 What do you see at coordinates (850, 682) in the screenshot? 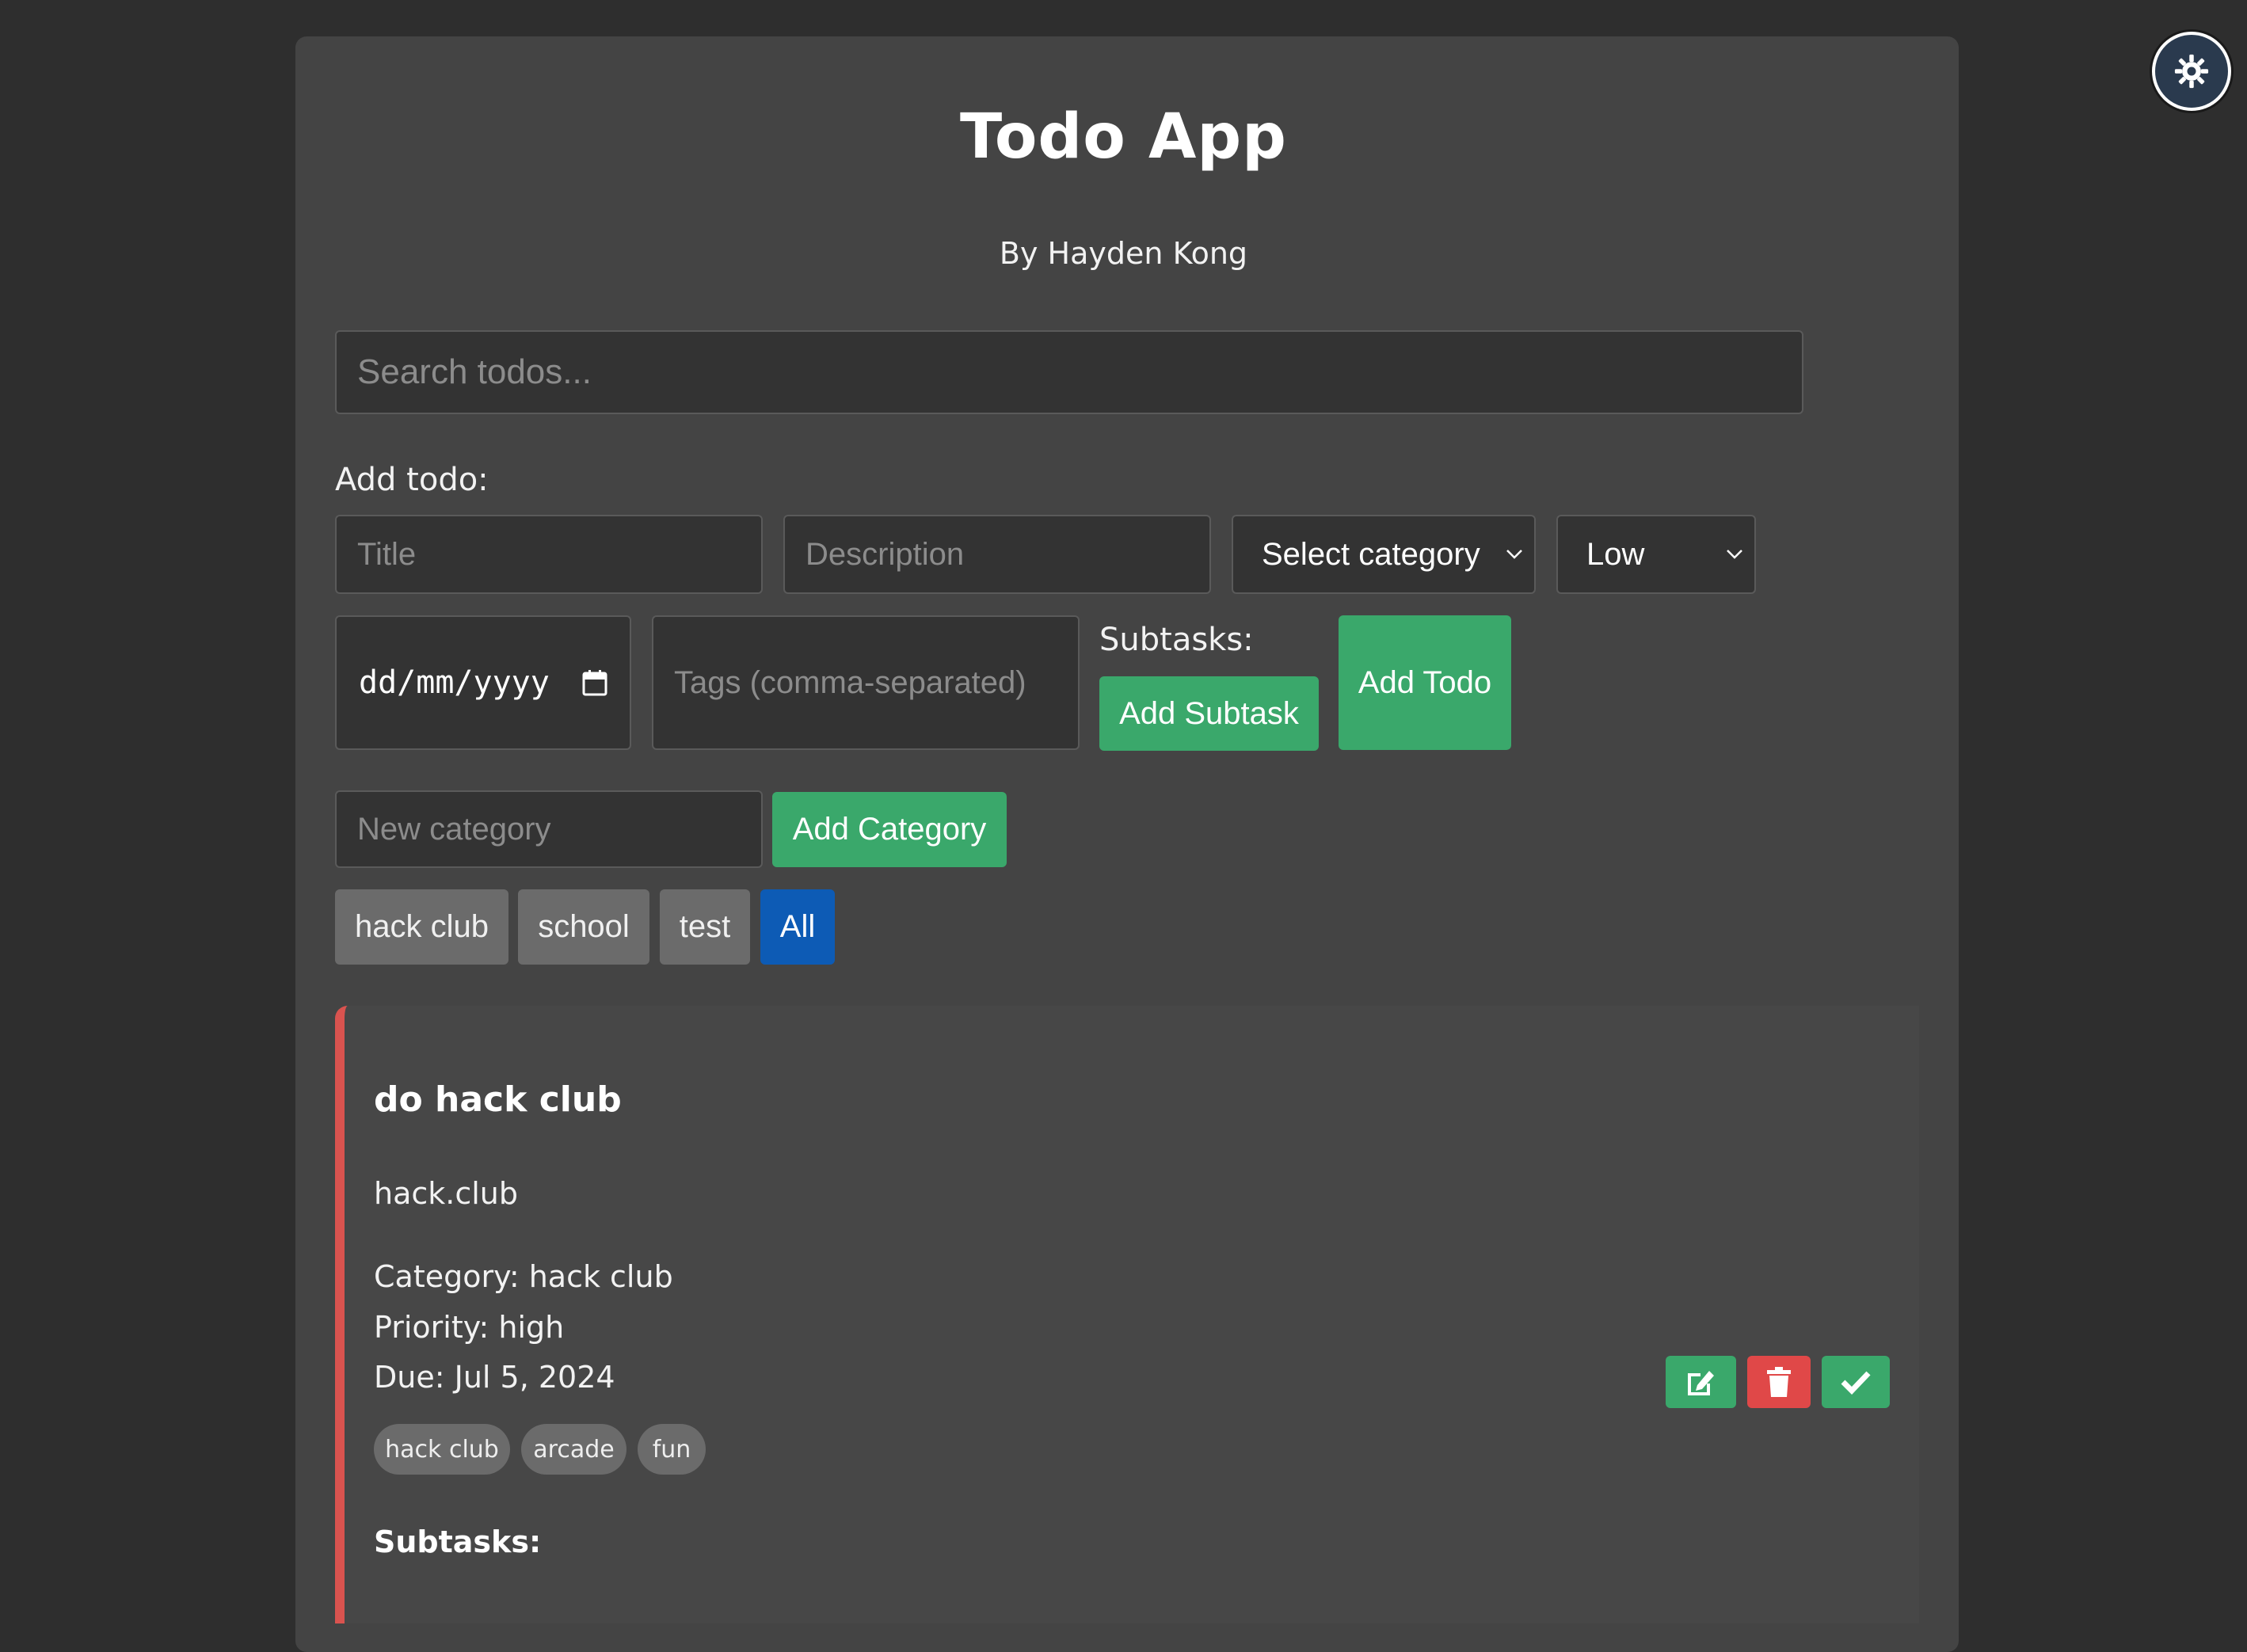
I see `tags-placeholder: Tags (comma-separated)` at bounding box center [850, 682].